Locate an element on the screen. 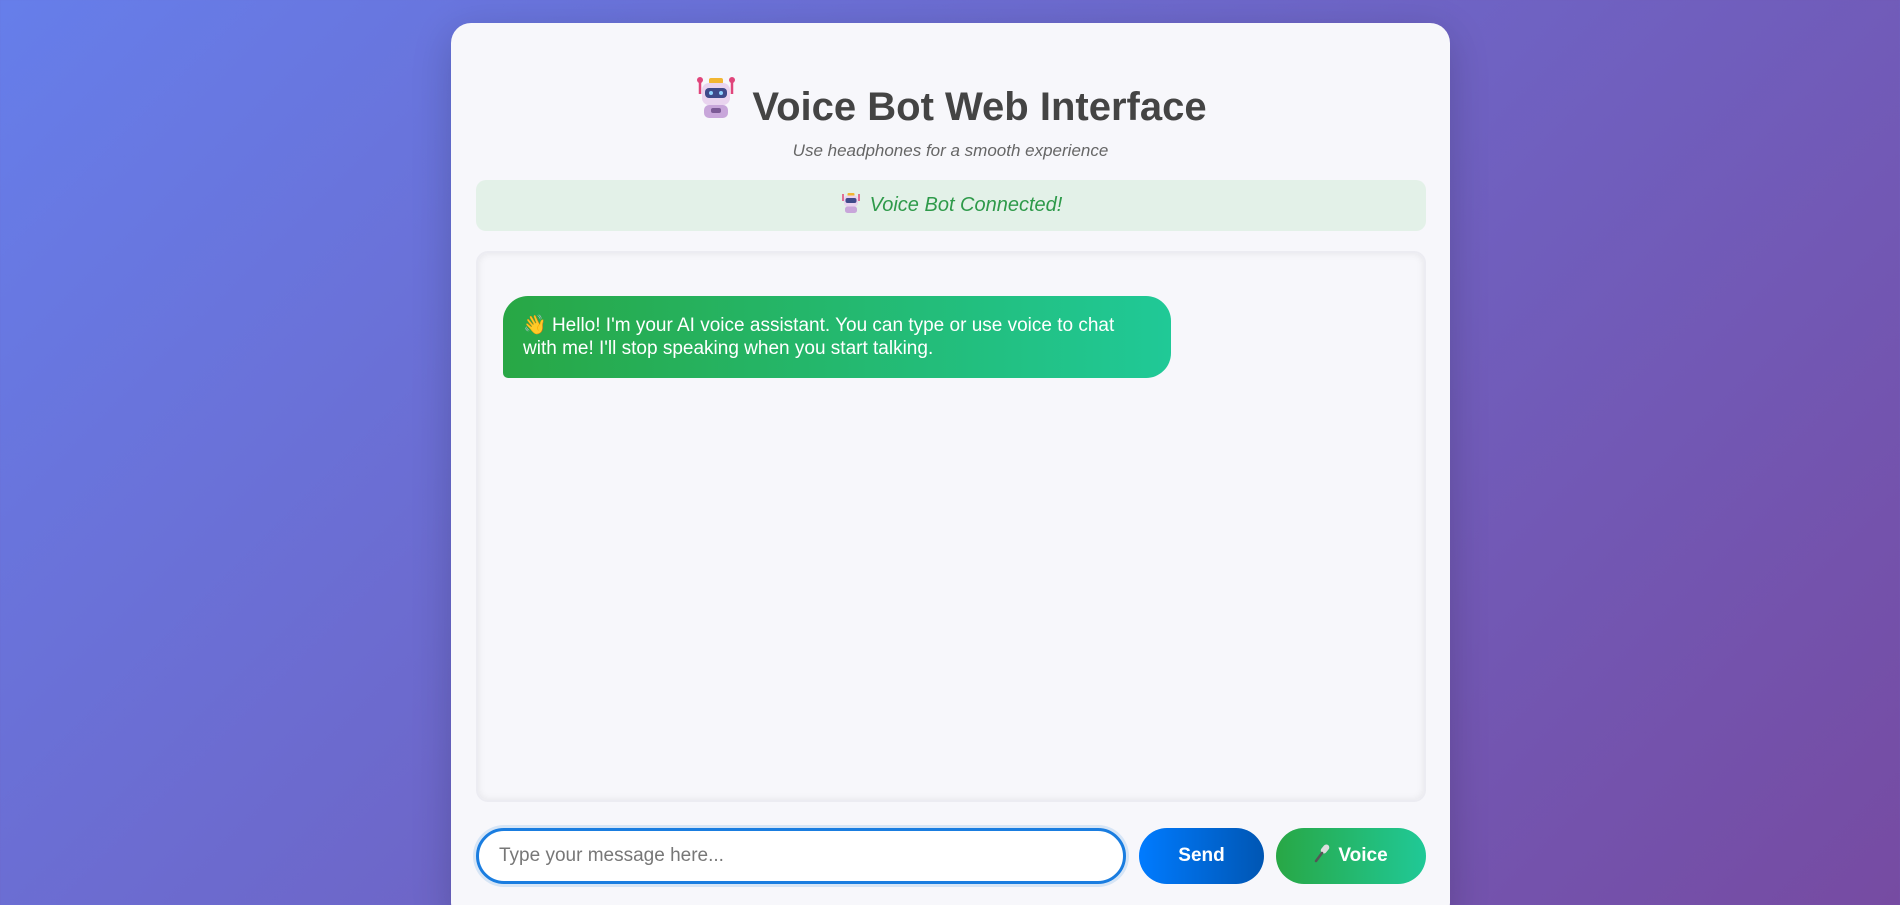 The image size is (1900, 905). message-composer: Send Voice is located at coordinates (951, 856).